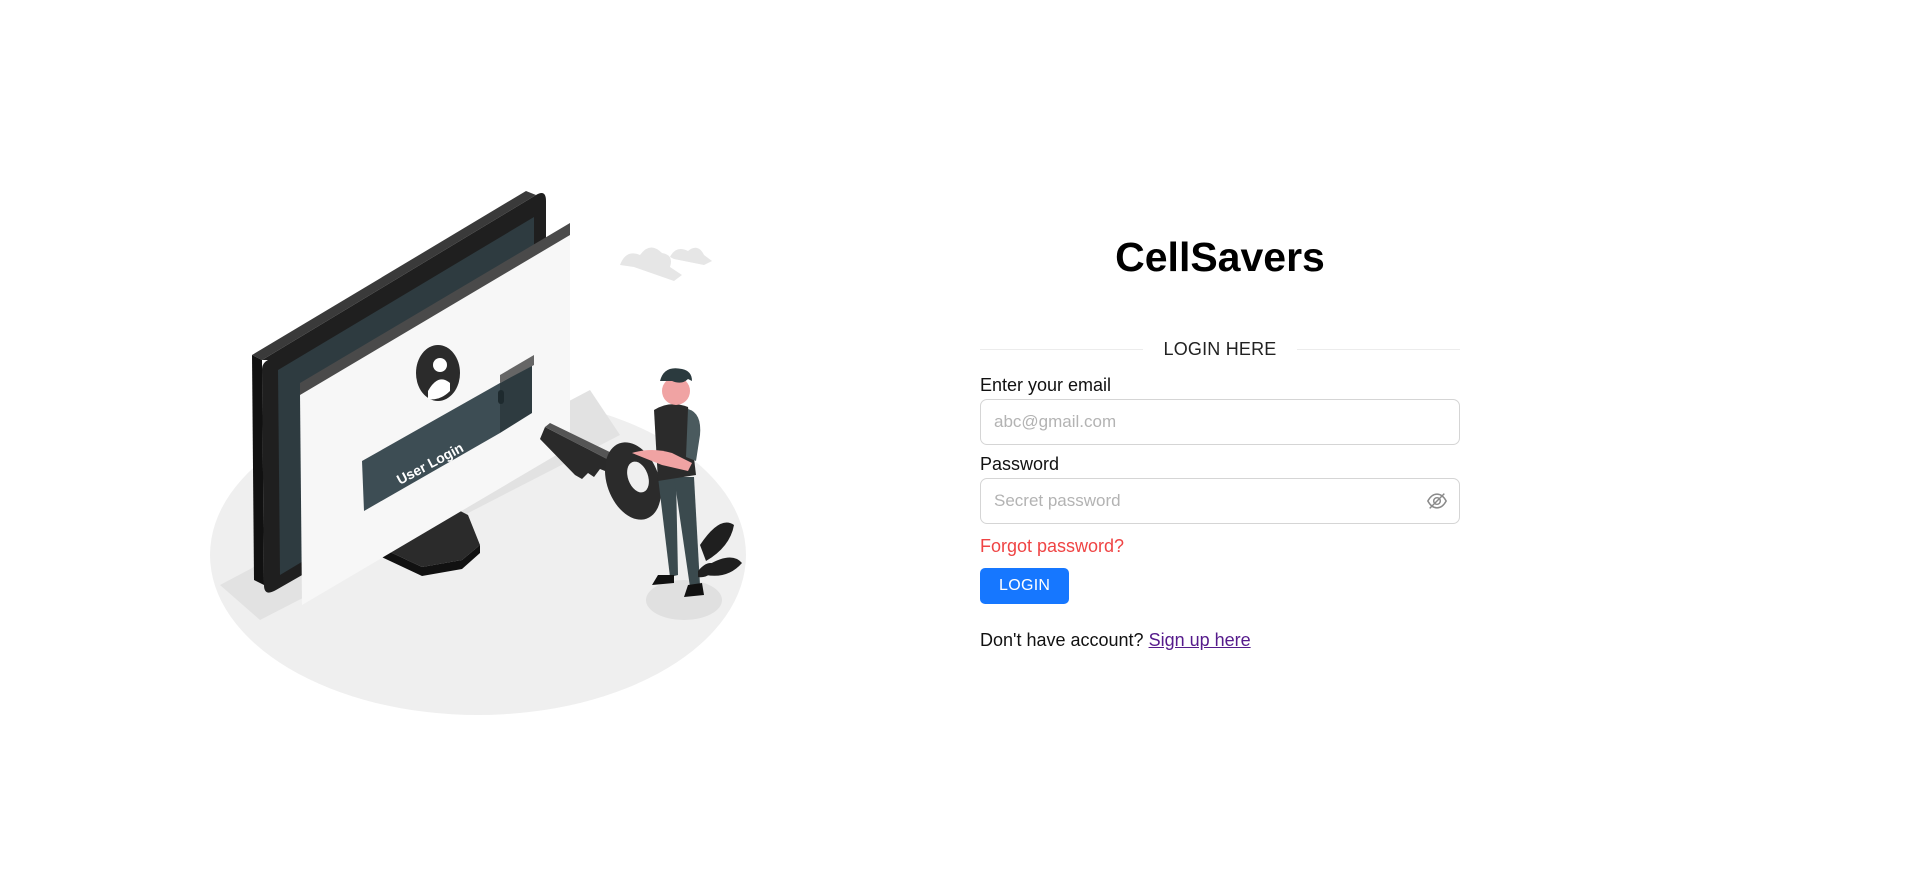  I want to click on email-label: Enter your email, so click(1046, 385).